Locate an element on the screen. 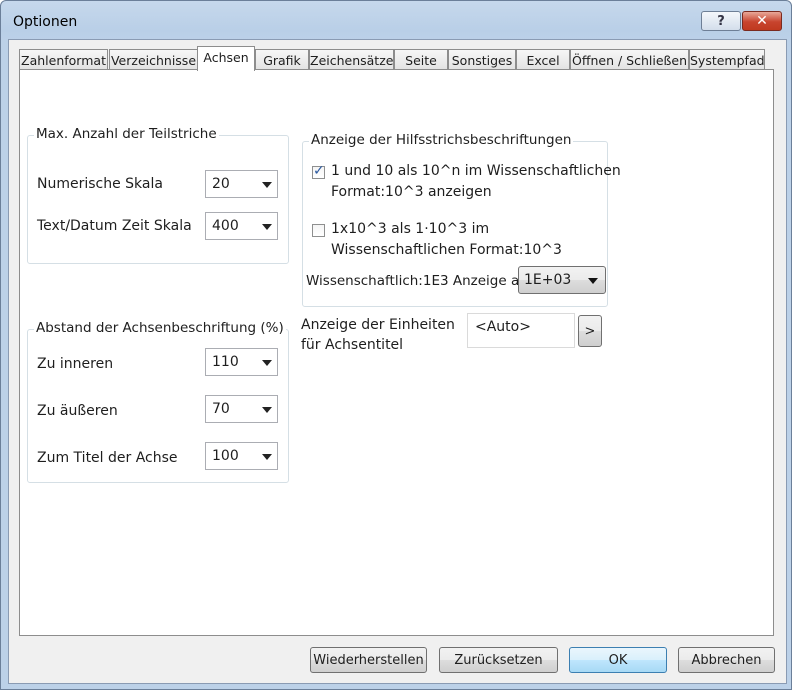  sci-display-label: Wissenschaftlich:1E3 Anzeige als is located at coordinates (418, 281).